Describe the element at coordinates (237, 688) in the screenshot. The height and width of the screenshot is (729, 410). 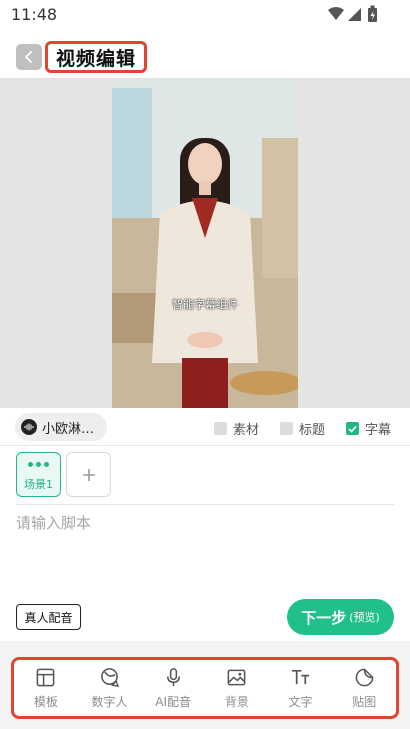
I see `tool-background: 背景` at that location.